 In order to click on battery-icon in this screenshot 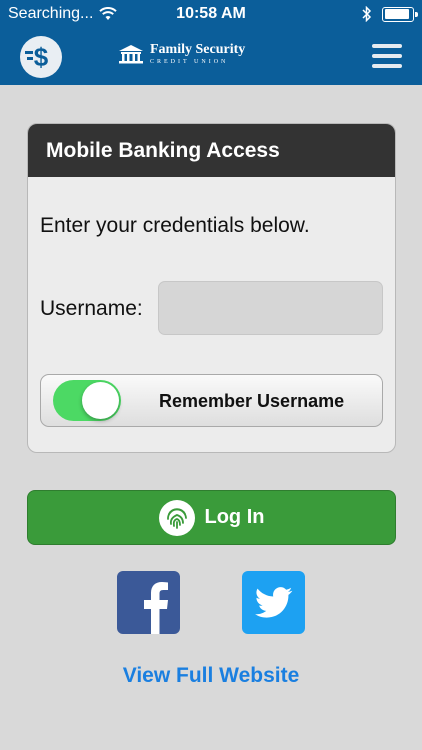, I will do `click(400, 14)`.